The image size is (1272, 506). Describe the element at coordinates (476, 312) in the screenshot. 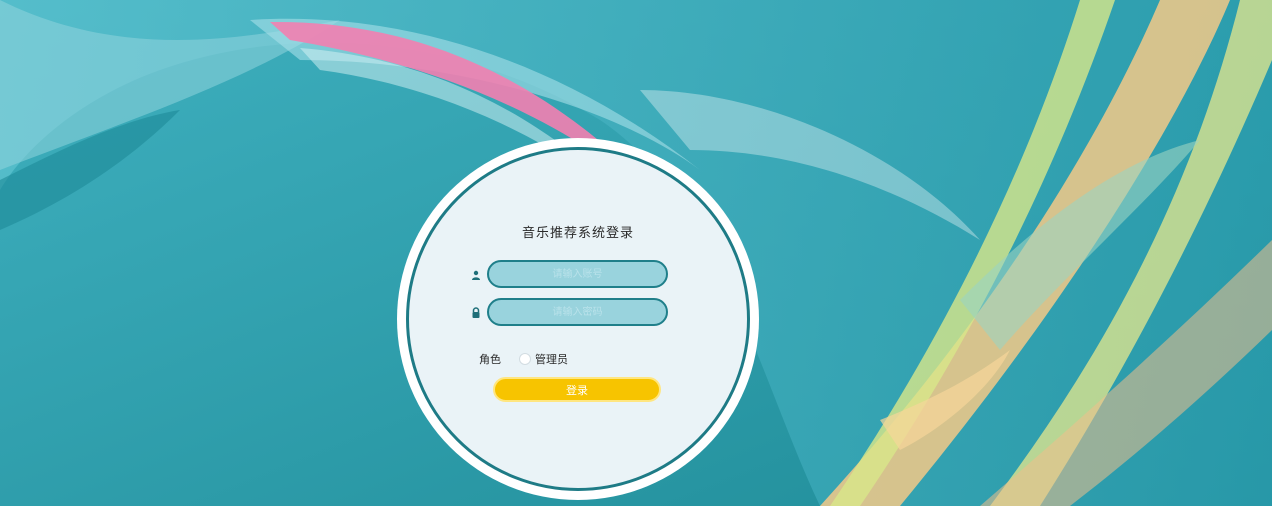

I see `lock-icon` at that location.